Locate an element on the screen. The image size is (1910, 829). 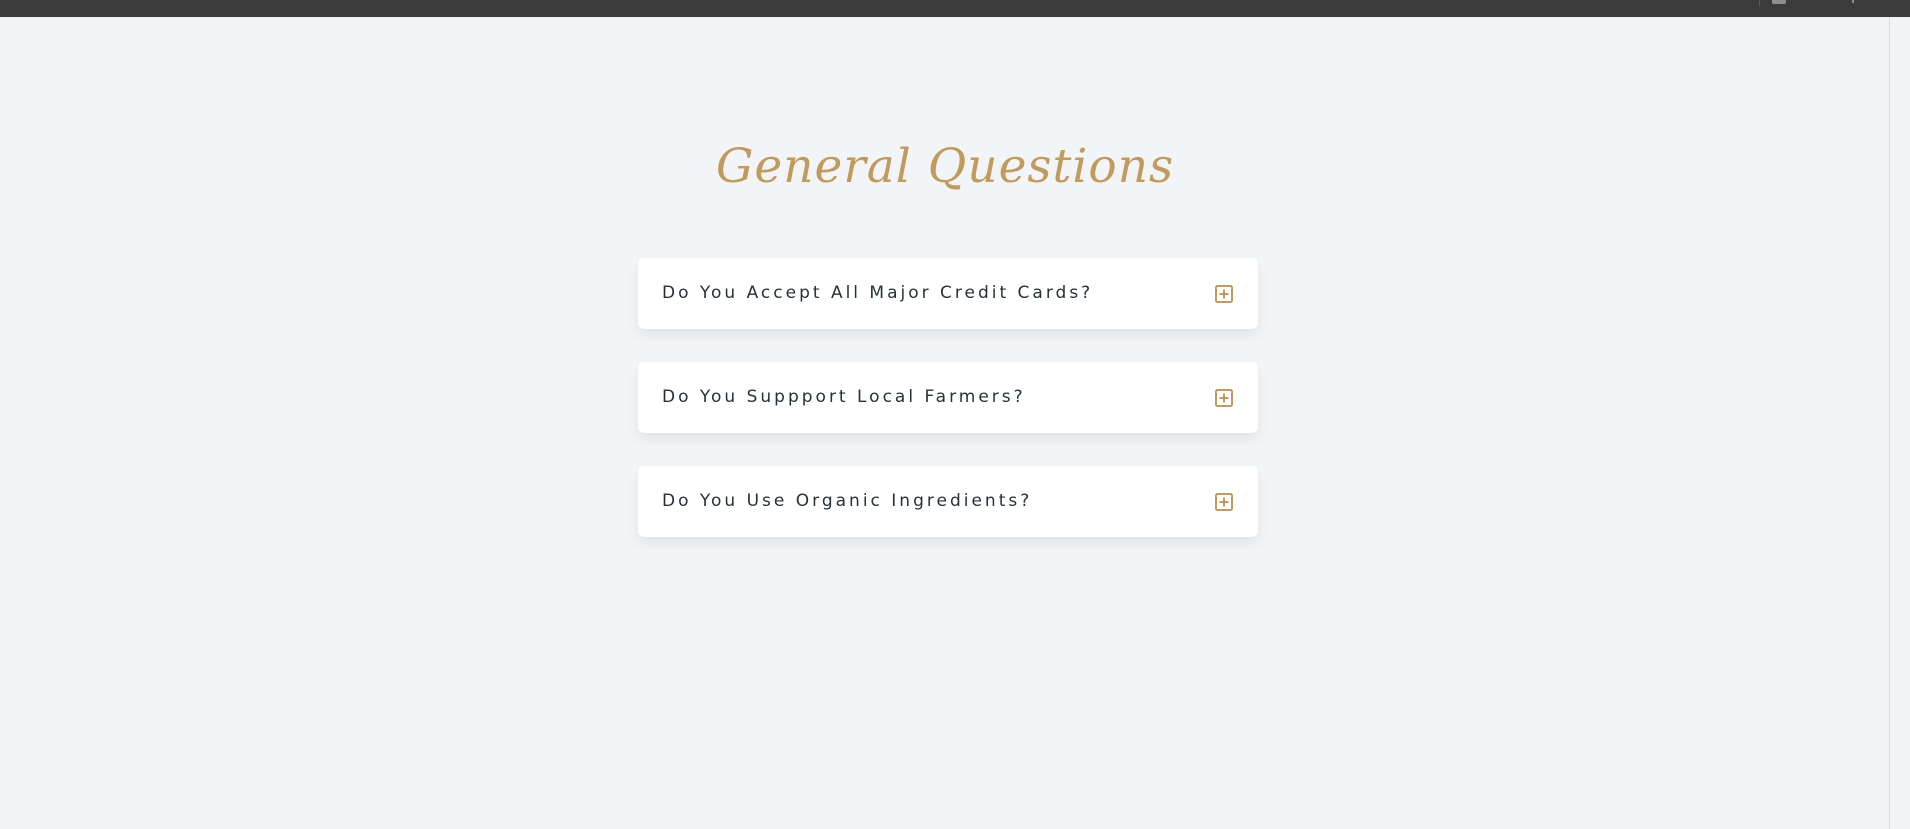
faq-item-organic-ingredients: Do You Use Organic Ingredients? is located at coordinates (948, 501).